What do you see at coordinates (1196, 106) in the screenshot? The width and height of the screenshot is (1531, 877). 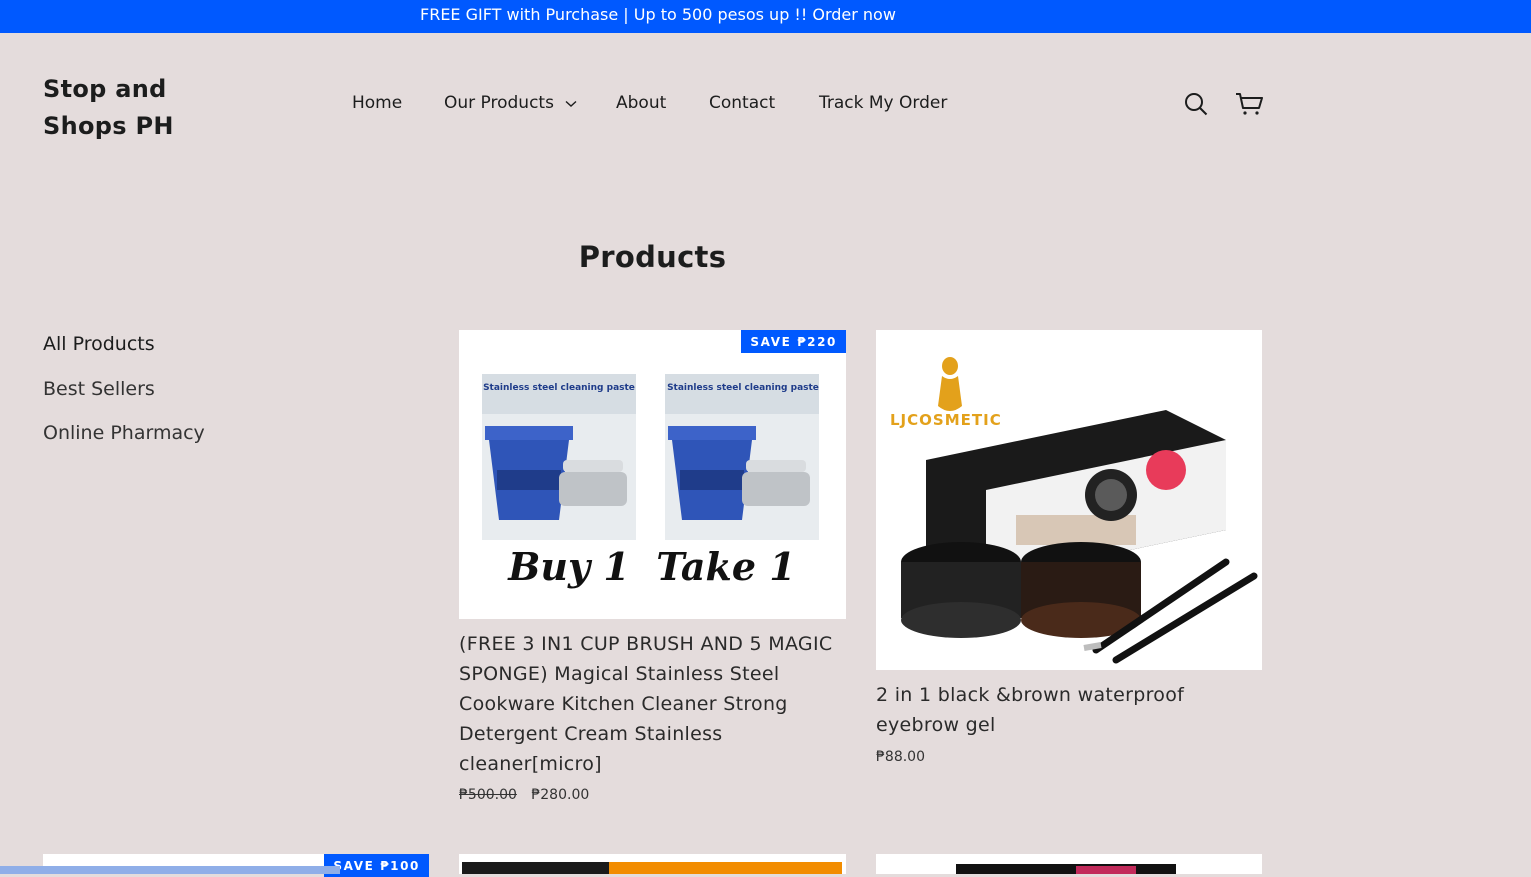 I see `search-icon` at bounding box center [1196, 106].